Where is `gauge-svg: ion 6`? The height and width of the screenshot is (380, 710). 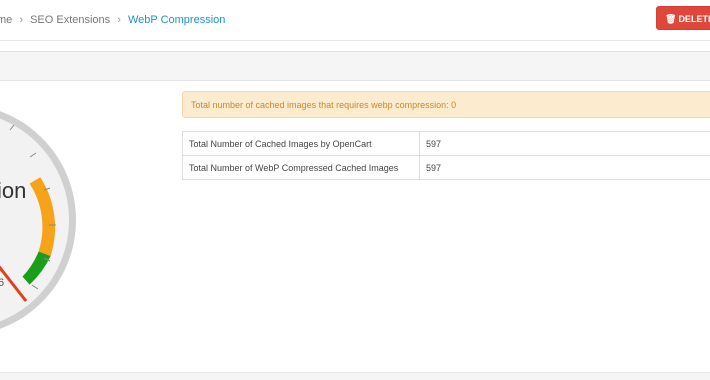
gauge-svg: ion 6 is located at coordinates (38, 220).